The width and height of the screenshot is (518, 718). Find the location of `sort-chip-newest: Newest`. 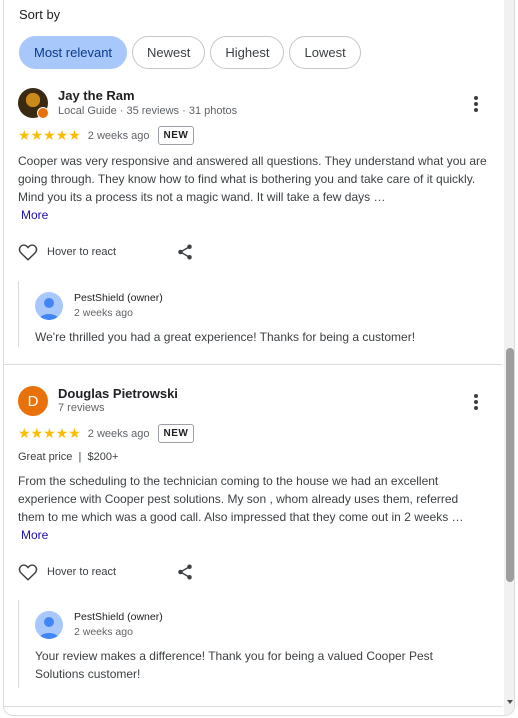

sort-chip-newest: Newest is located at coordinates (169, 52).